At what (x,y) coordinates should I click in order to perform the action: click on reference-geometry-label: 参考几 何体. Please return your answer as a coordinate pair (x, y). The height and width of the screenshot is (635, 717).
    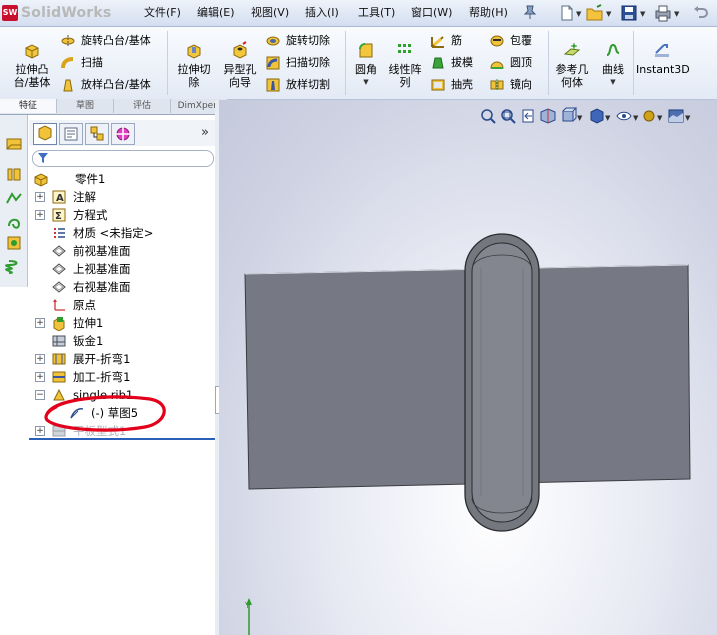
    Looking at the image, I should click on (572, 76).